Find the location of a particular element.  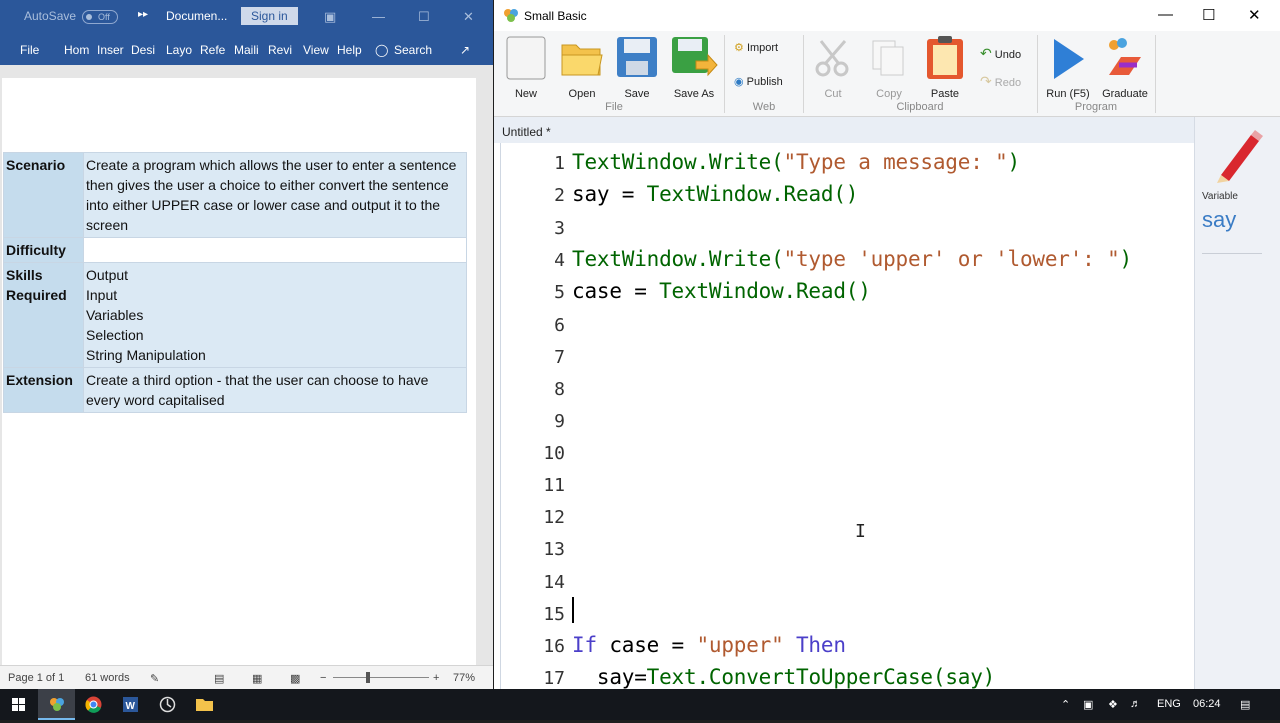

clock: 06:24 is located at coordinates (1207, 704).